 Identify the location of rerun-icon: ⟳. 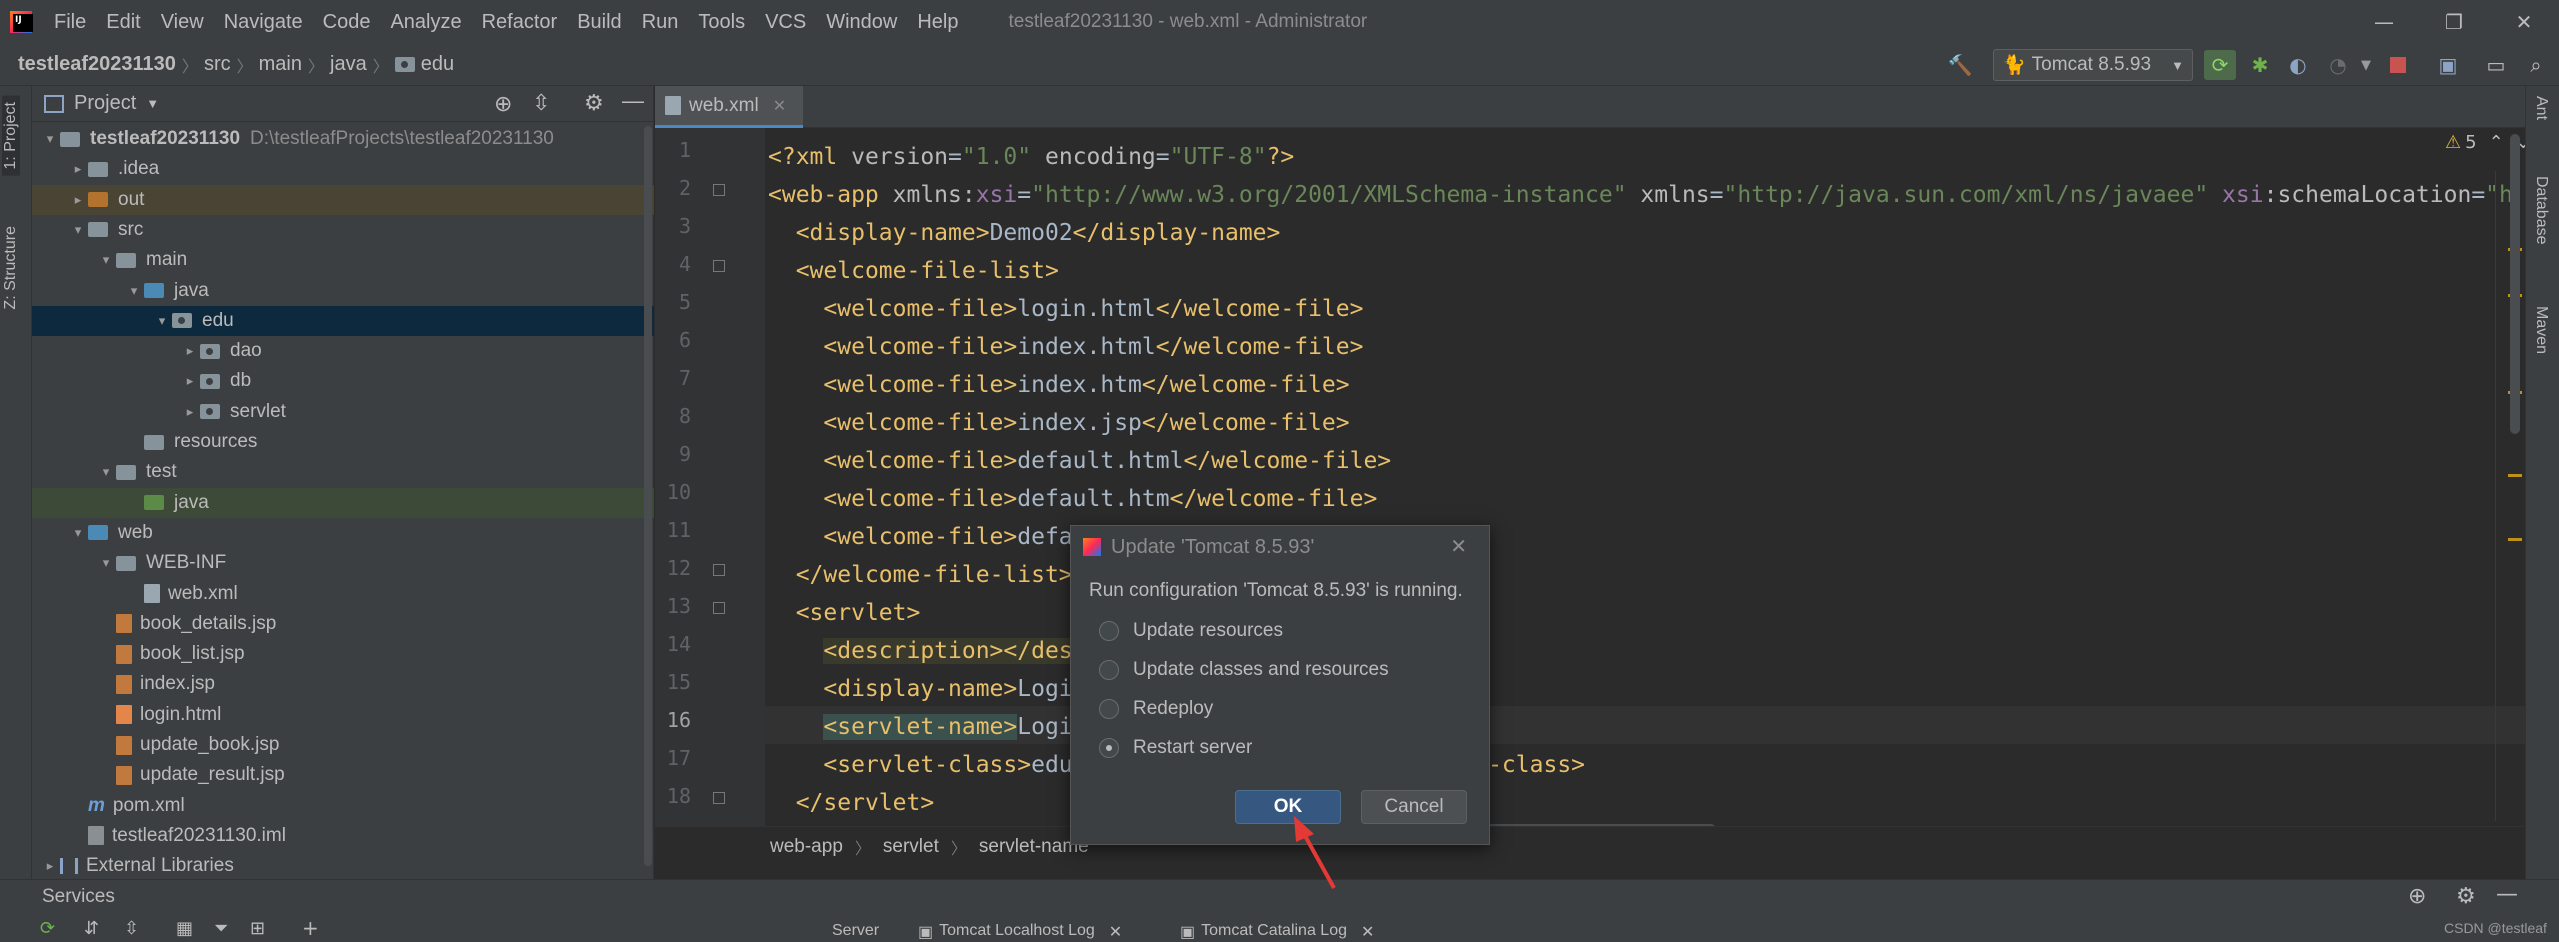
(2220, 65).